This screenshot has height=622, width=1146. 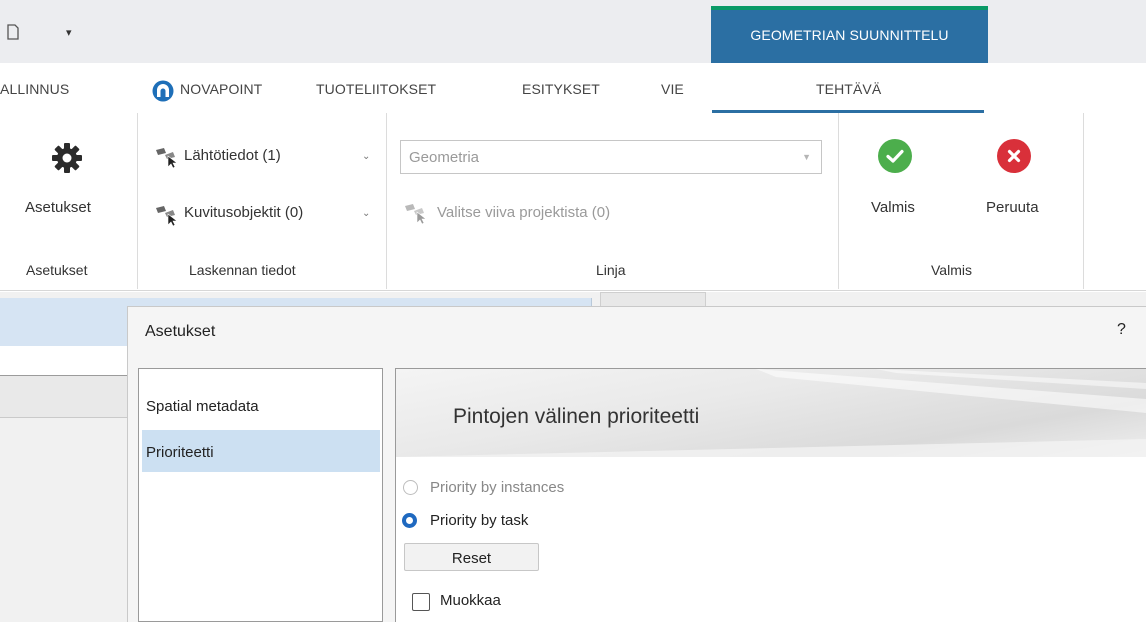 I want to click on geometria-combobox: Geometria ▼, so click(x=611, y=157).